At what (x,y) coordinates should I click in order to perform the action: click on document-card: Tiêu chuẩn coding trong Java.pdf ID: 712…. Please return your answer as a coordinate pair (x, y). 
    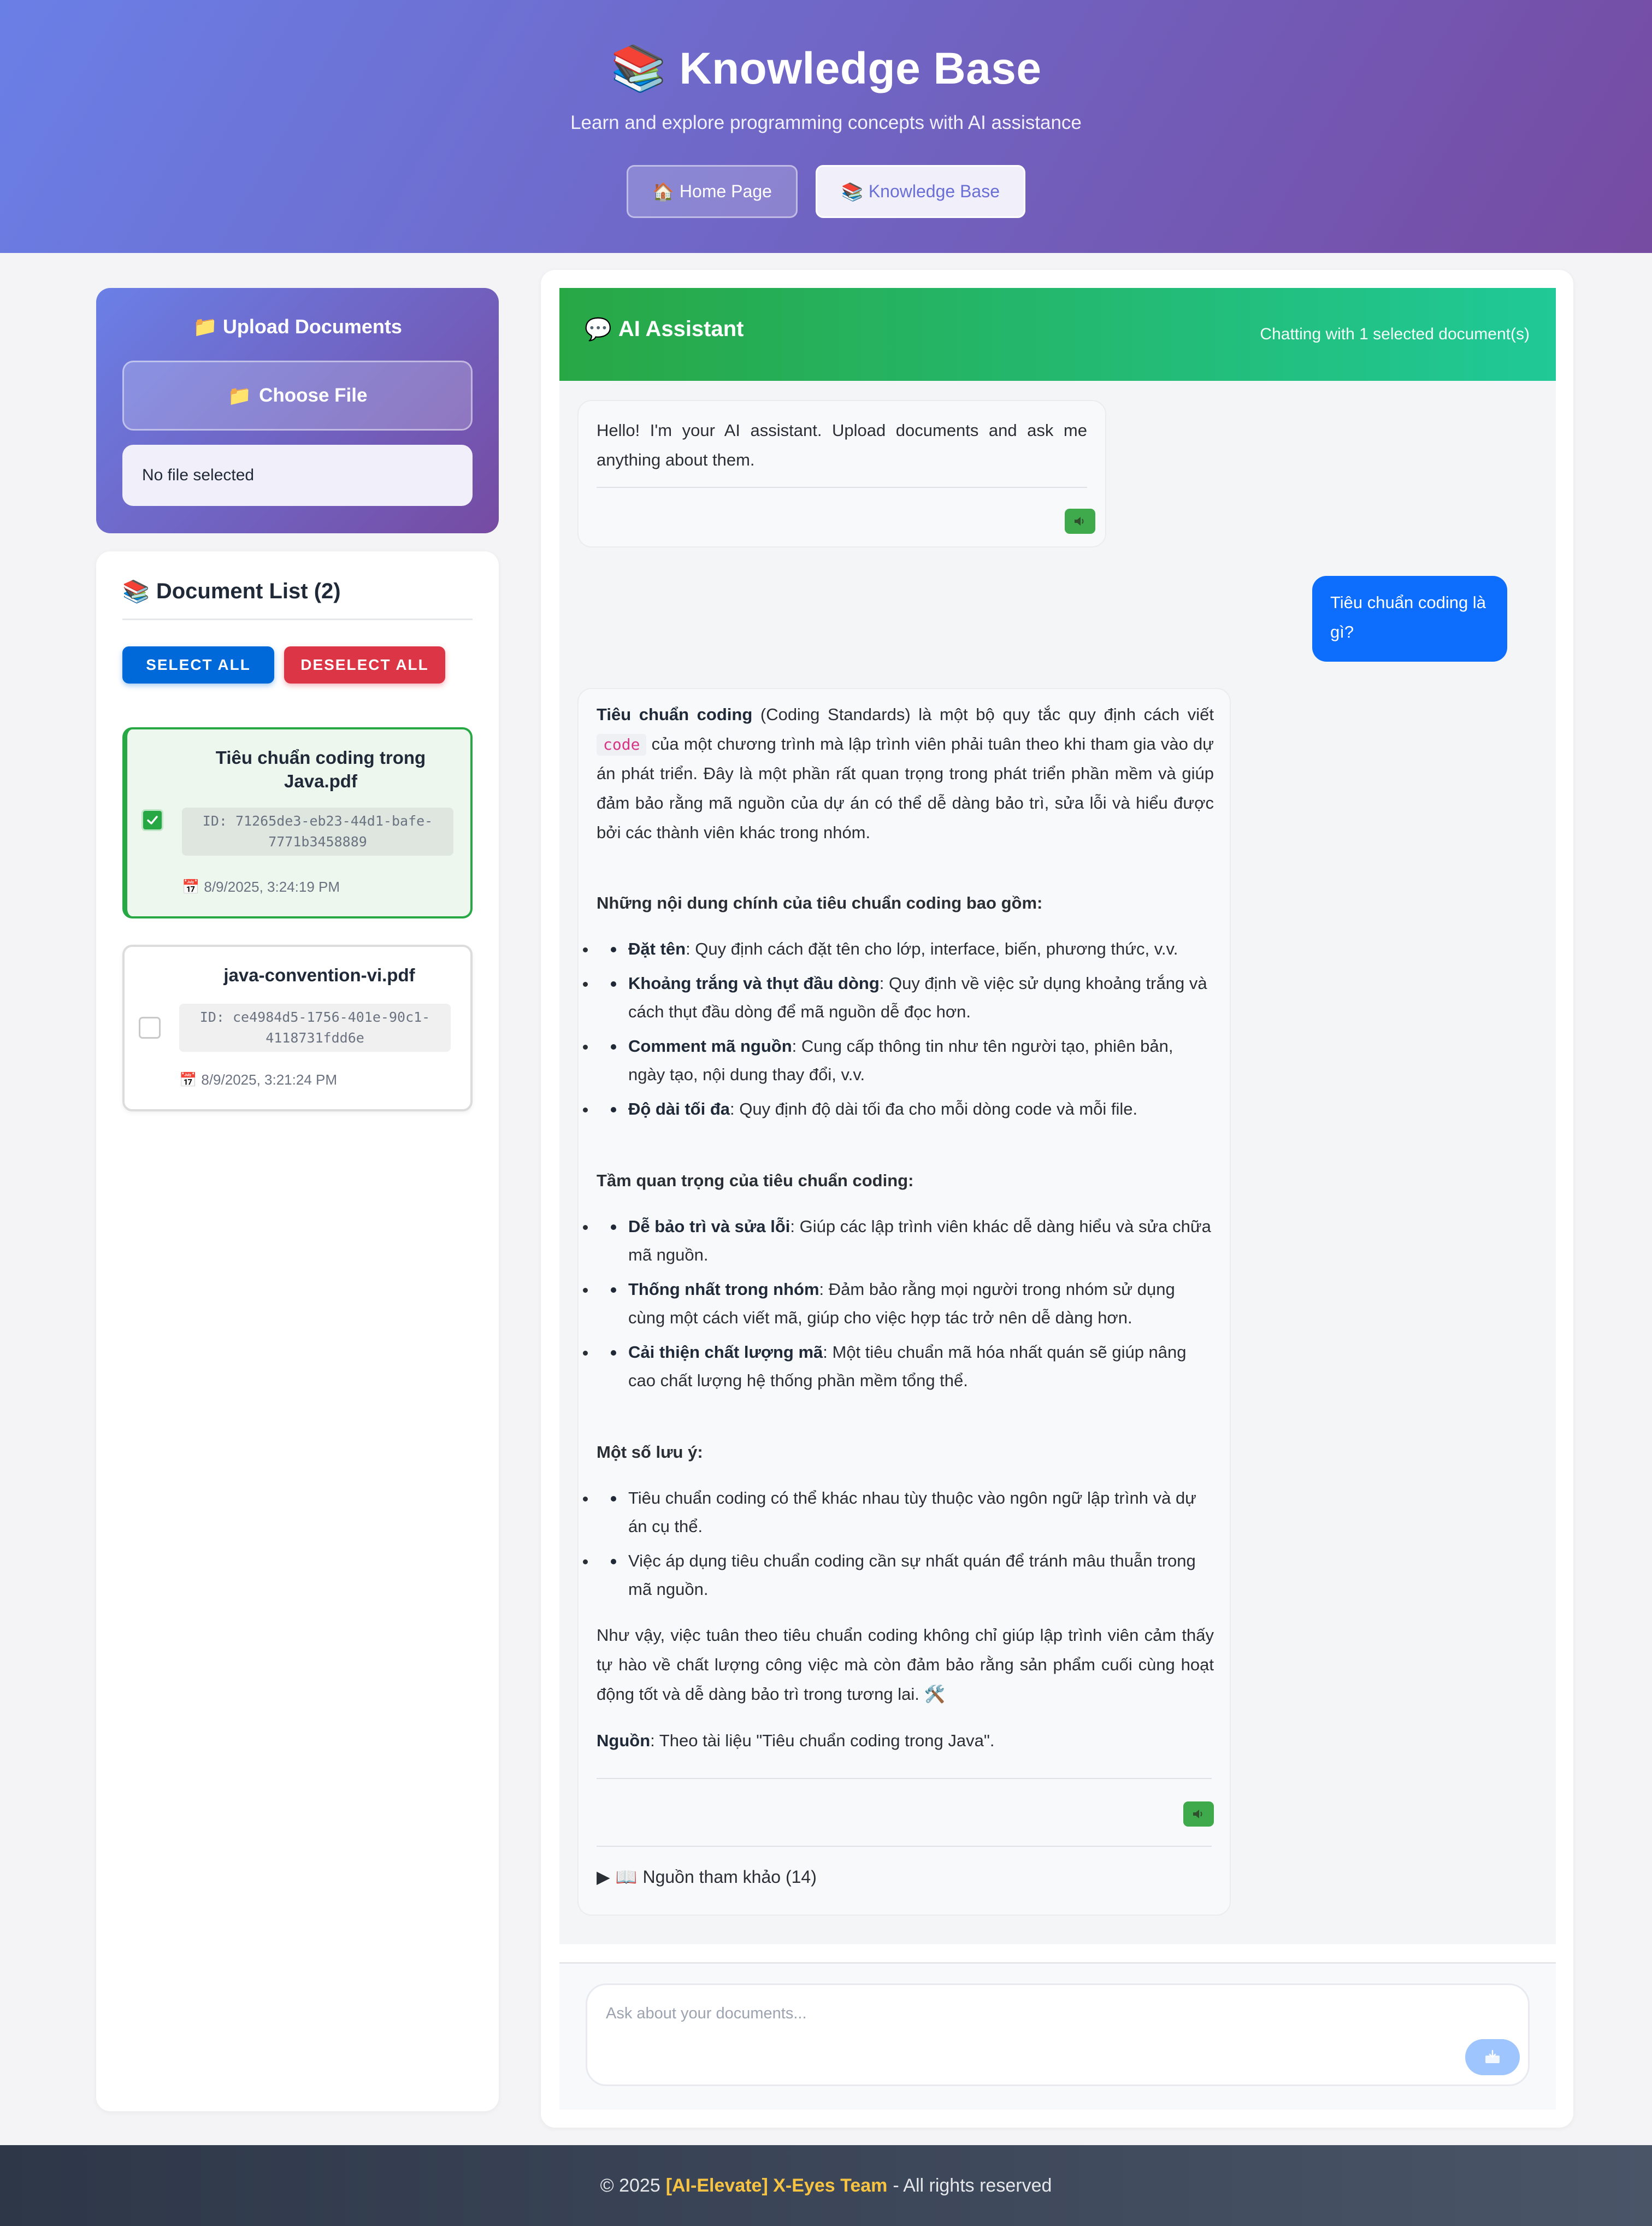
    Looking at the image, I should click on (297, 822).